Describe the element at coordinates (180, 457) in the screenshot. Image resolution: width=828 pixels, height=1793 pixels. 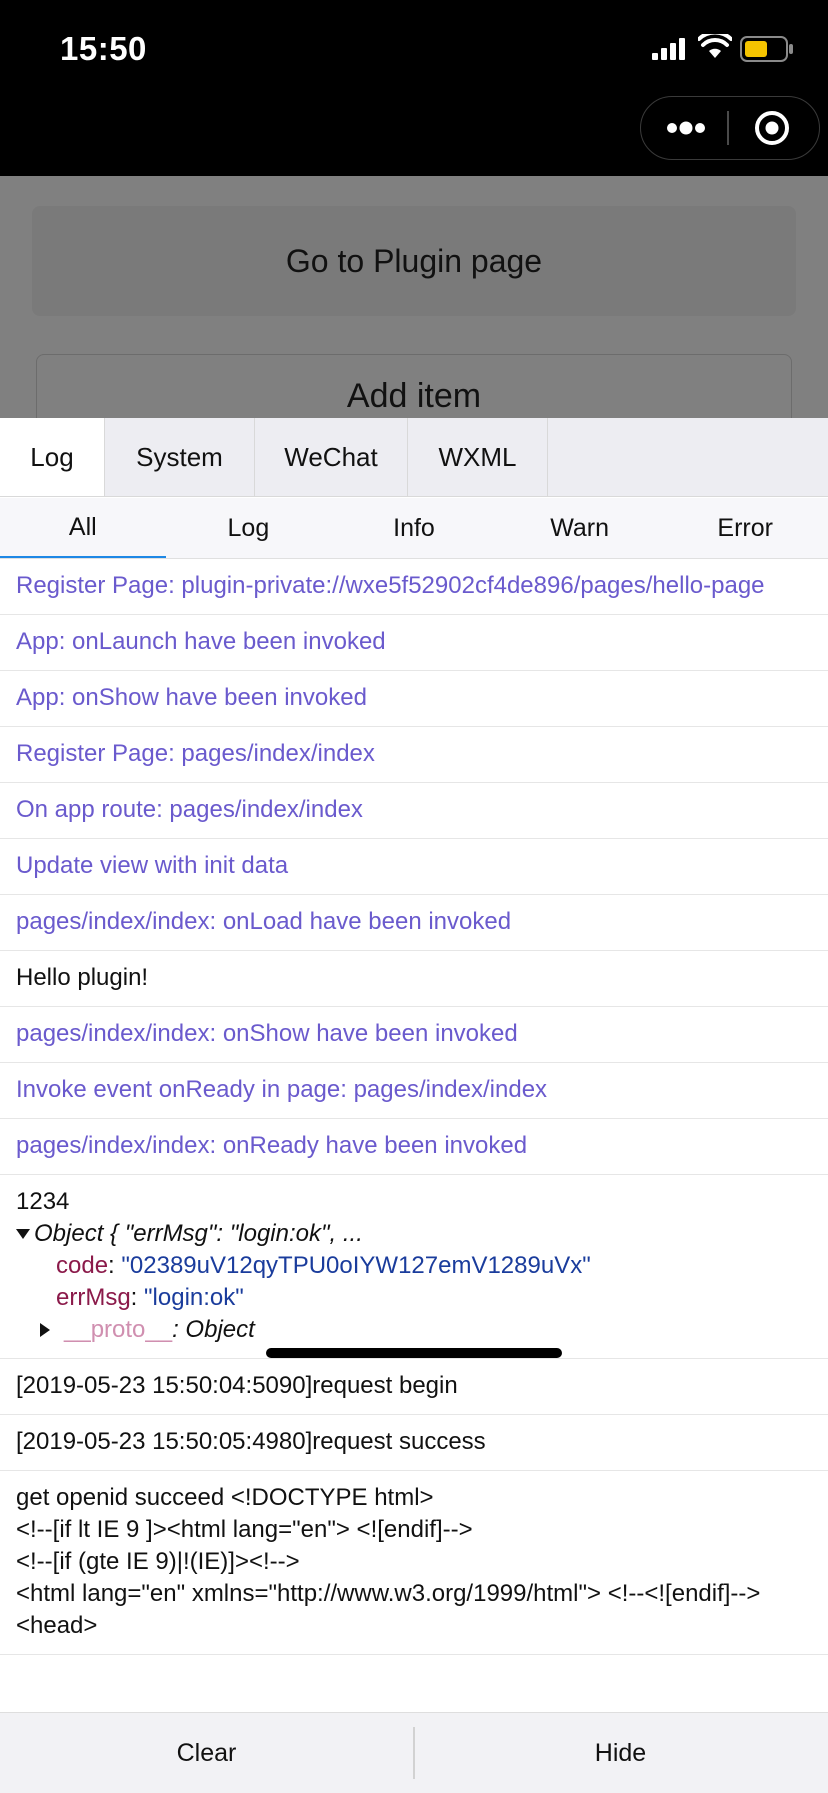
I see `tab-system: System` at that location.